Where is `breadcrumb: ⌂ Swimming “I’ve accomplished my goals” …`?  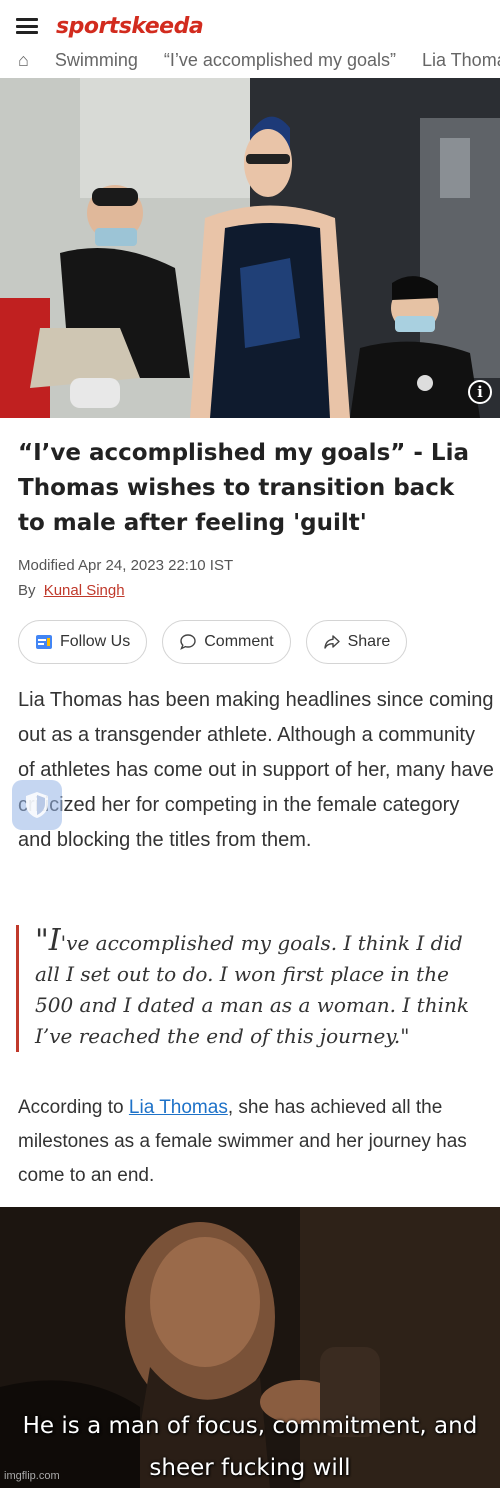
breadcrumb: ⌂ Swimming “I’ve accomplished my goals” … is located at coordinates (250, 61).